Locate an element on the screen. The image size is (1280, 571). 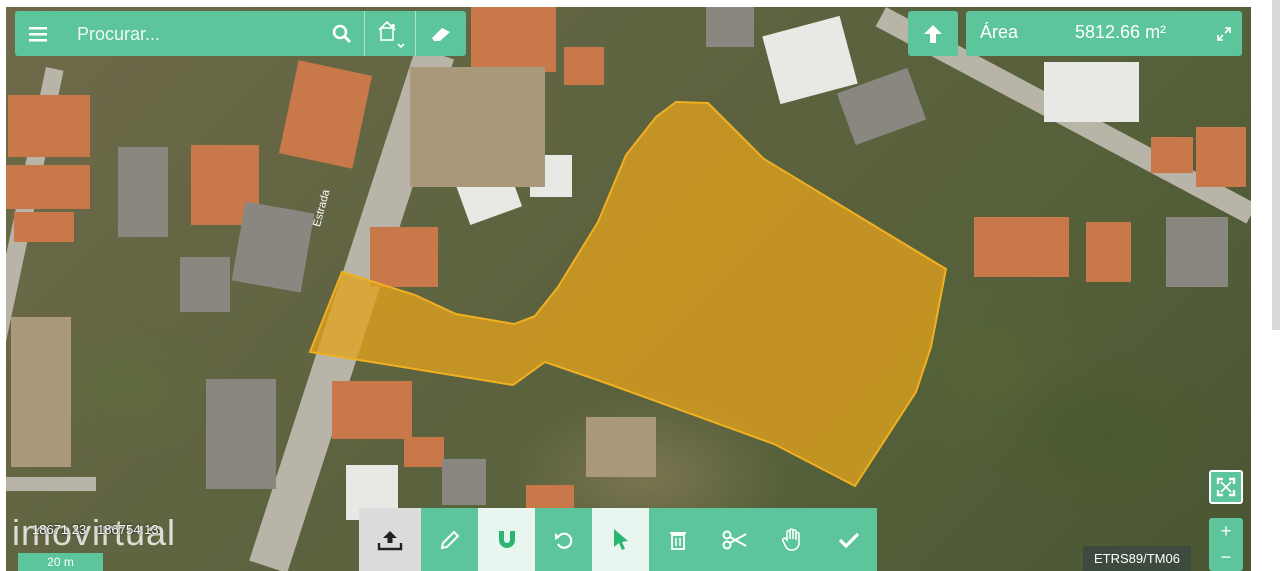
fullscreen-icon is located at coordinates (1226, 487).